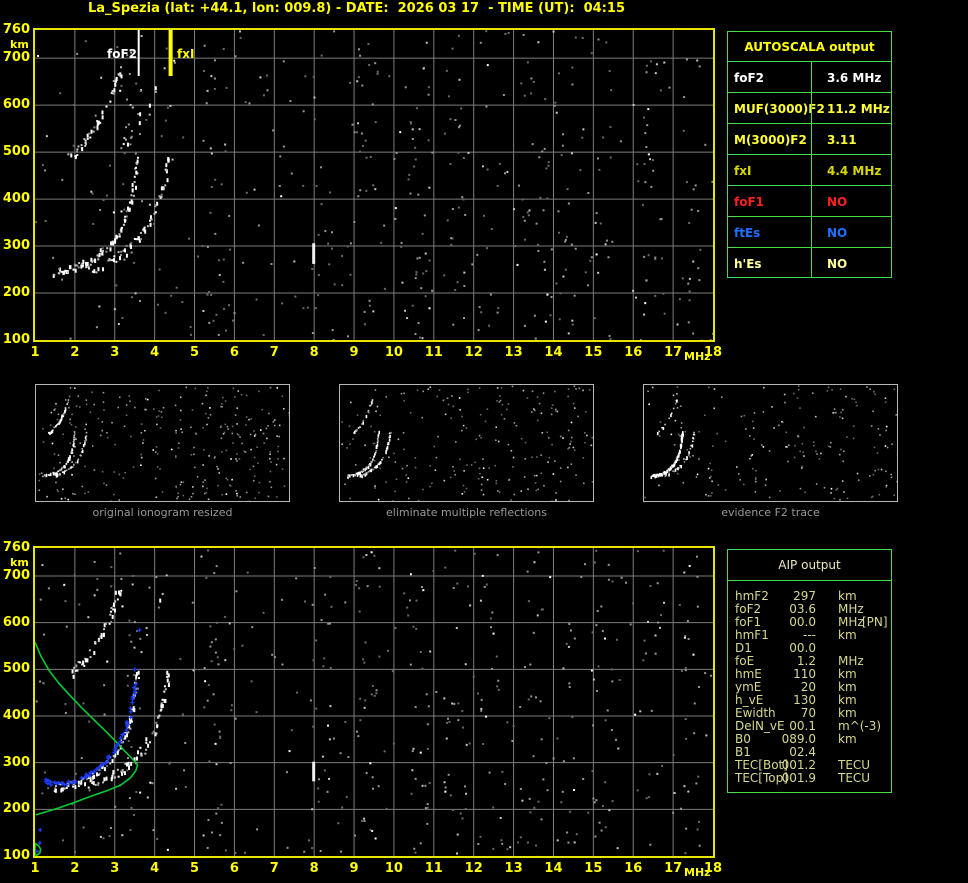 The height and width of the screenshot is (883, 968). I want to click on autoscala-row-muf-3000-f2: MUF(3000)F2 11.2 MHz, so click(809, 108).